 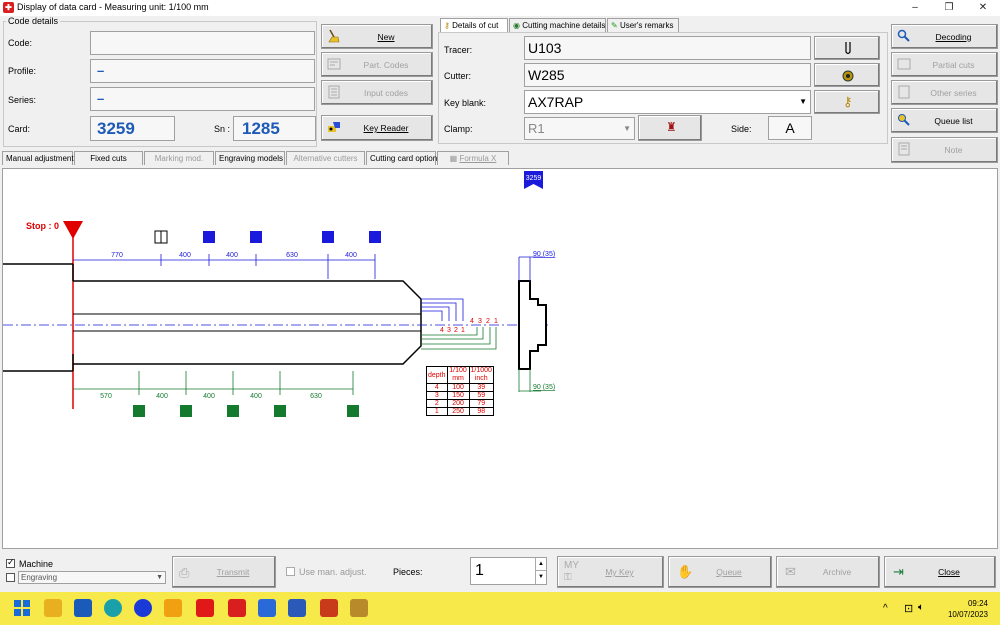 What do you see at coordinates (290, 571) in the screenshot?
I see `use-man-adjust-checkbox` at bounding box center [290, 571].